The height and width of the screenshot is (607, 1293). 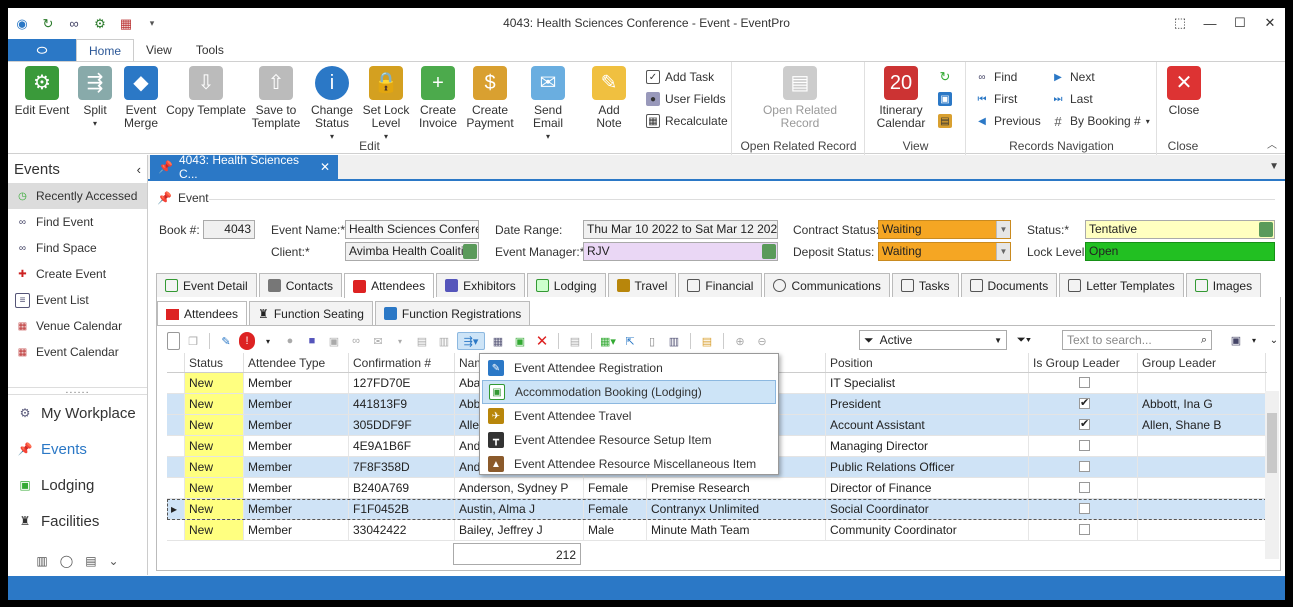 I want to click on restore-ribbon-icon: ⬚, so click(x=1180, y=23).